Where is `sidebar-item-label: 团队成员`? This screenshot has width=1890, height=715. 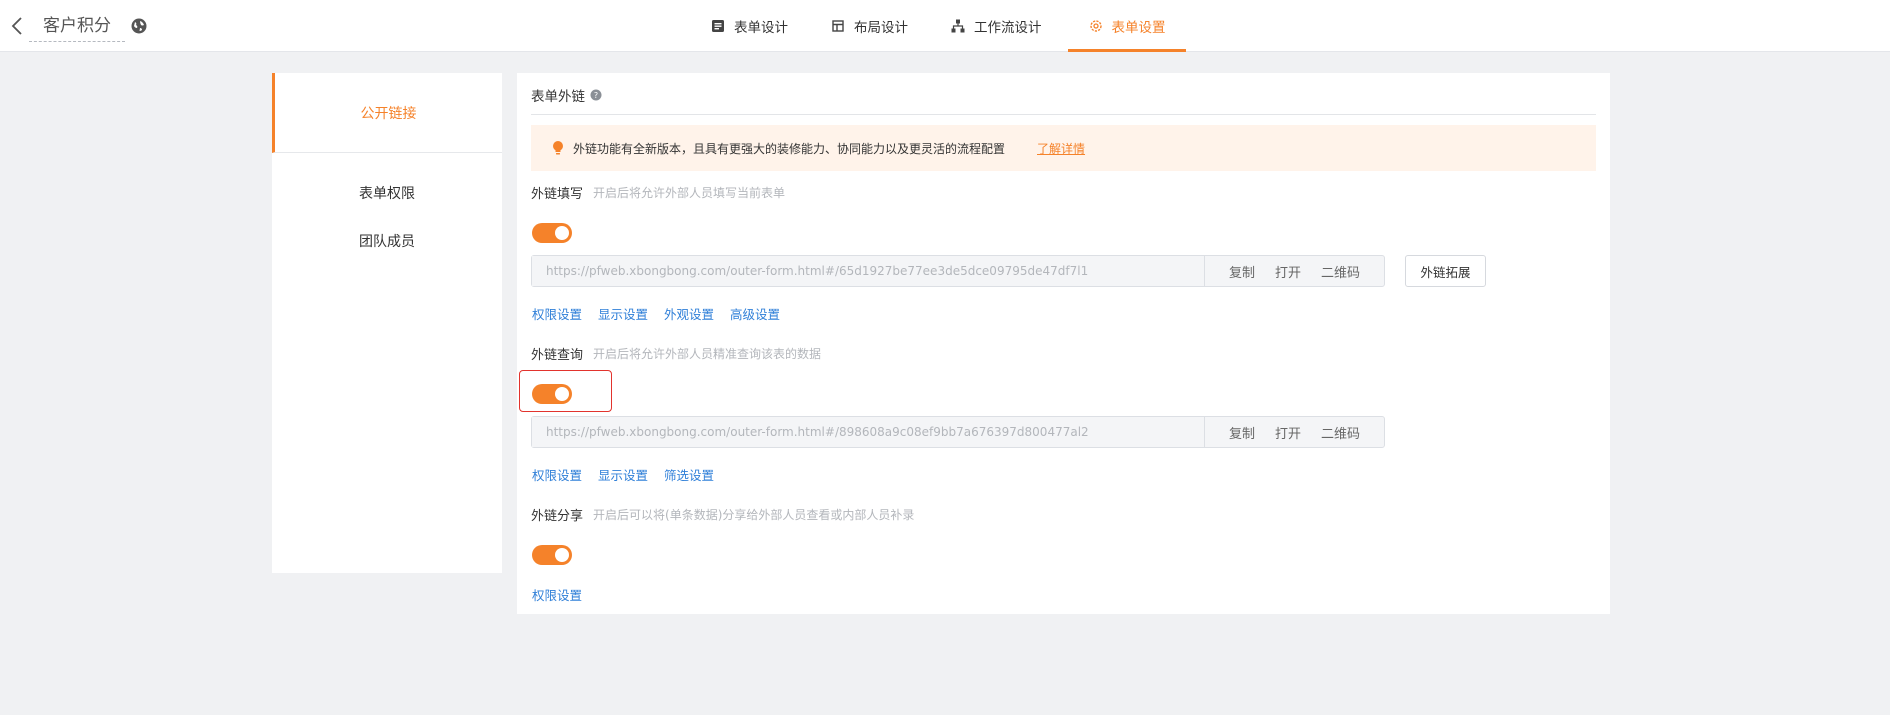 sidebar-item-label: 团队成员 is located at coordinates (387, 242).